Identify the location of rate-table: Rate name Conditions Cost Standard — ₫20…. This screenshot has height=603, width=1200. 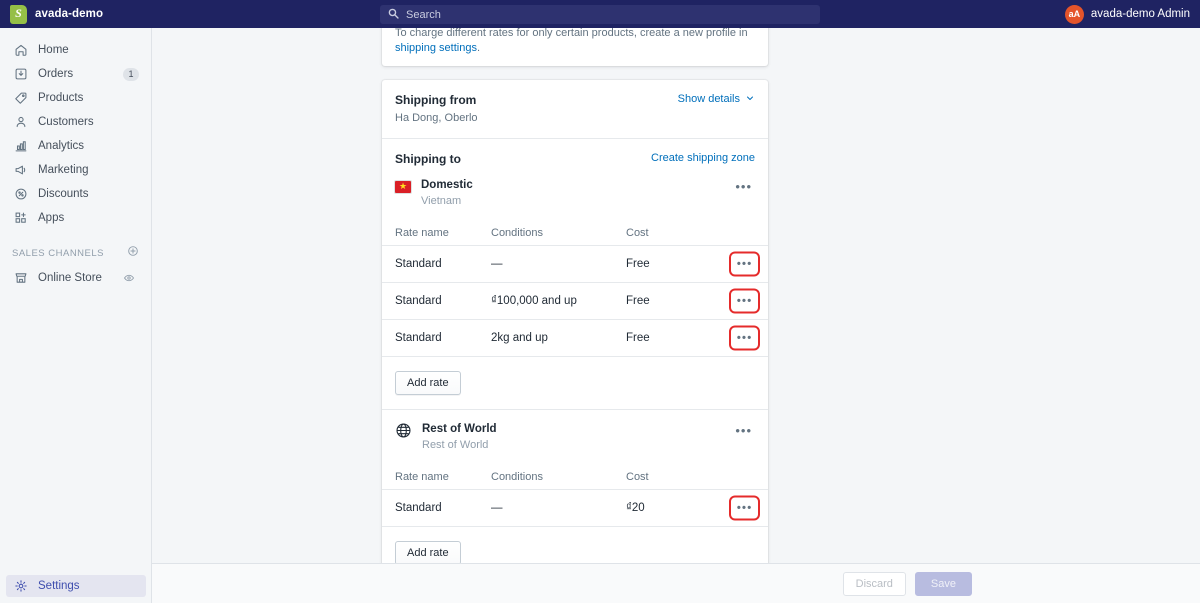
(575, 495).